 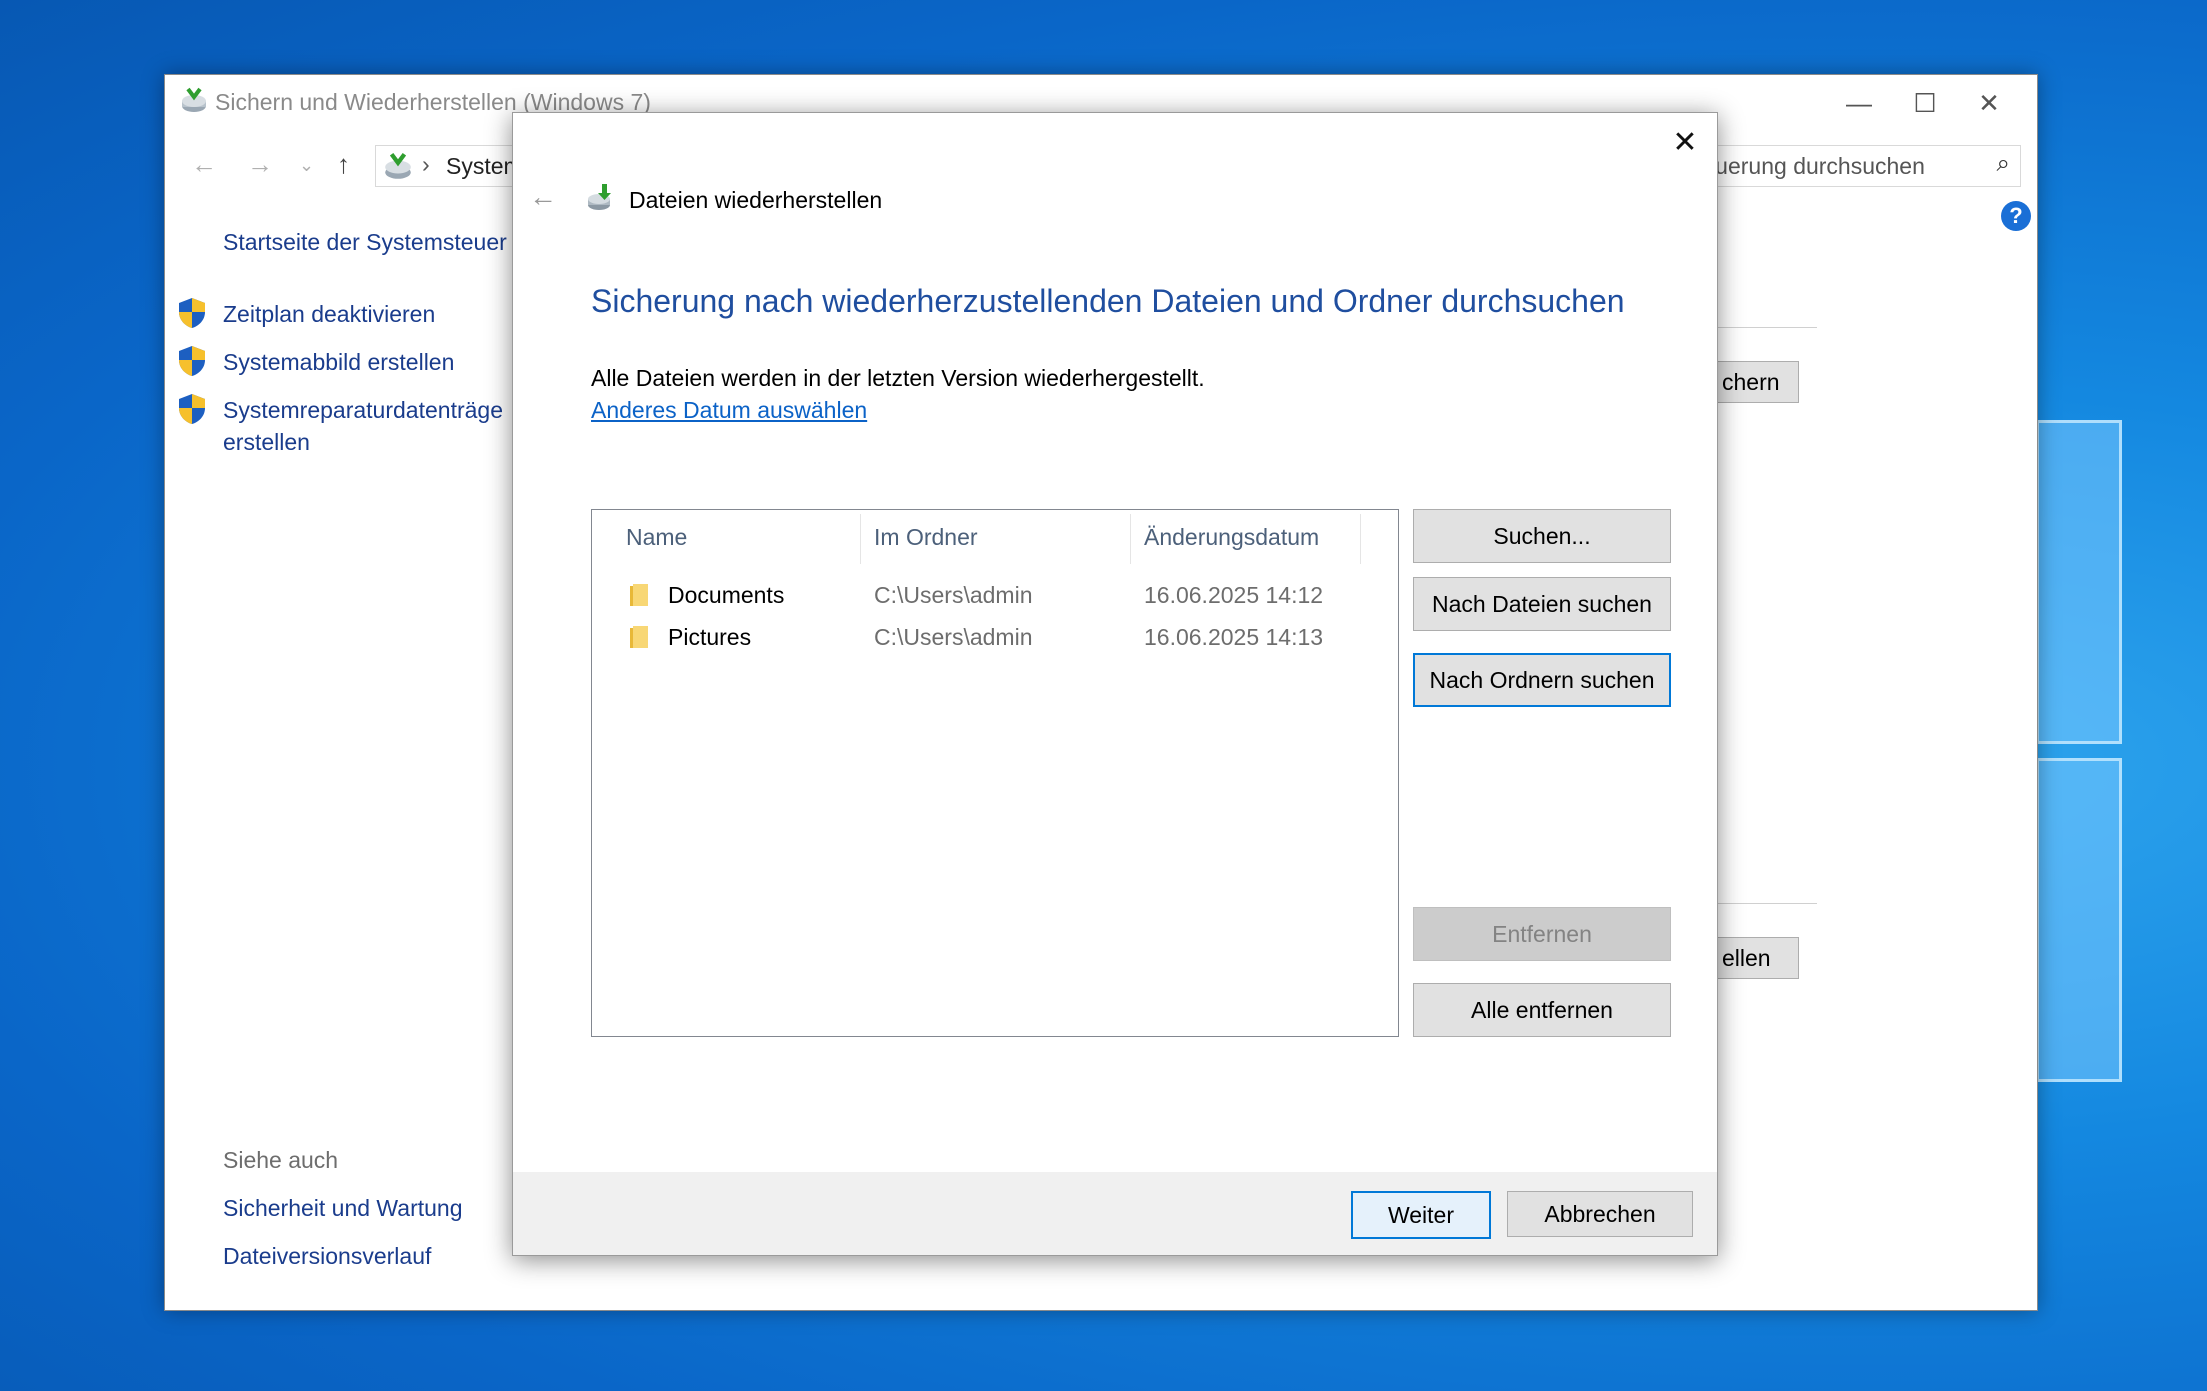 I want to click on search-folders-button: Nach Ordnern suchen, so click(x=1542, y=680).